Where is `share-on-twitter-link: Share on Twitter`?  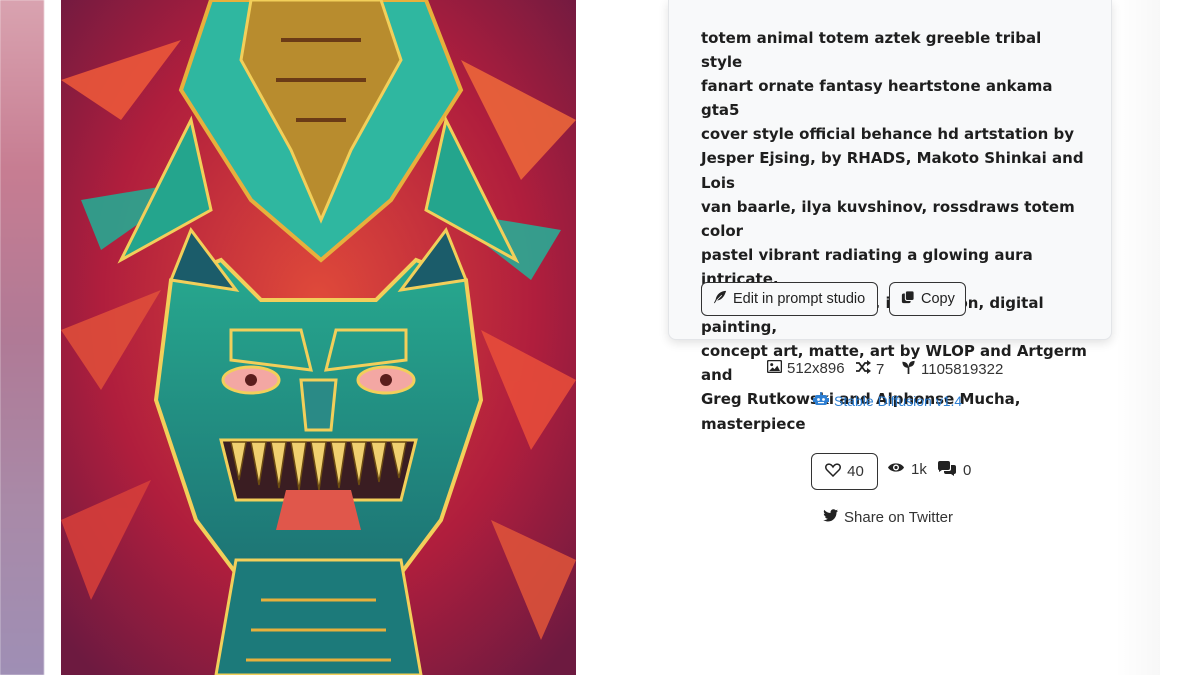 share-on-twitter-link: Share on Twitter is located at coordinates (888, 517).